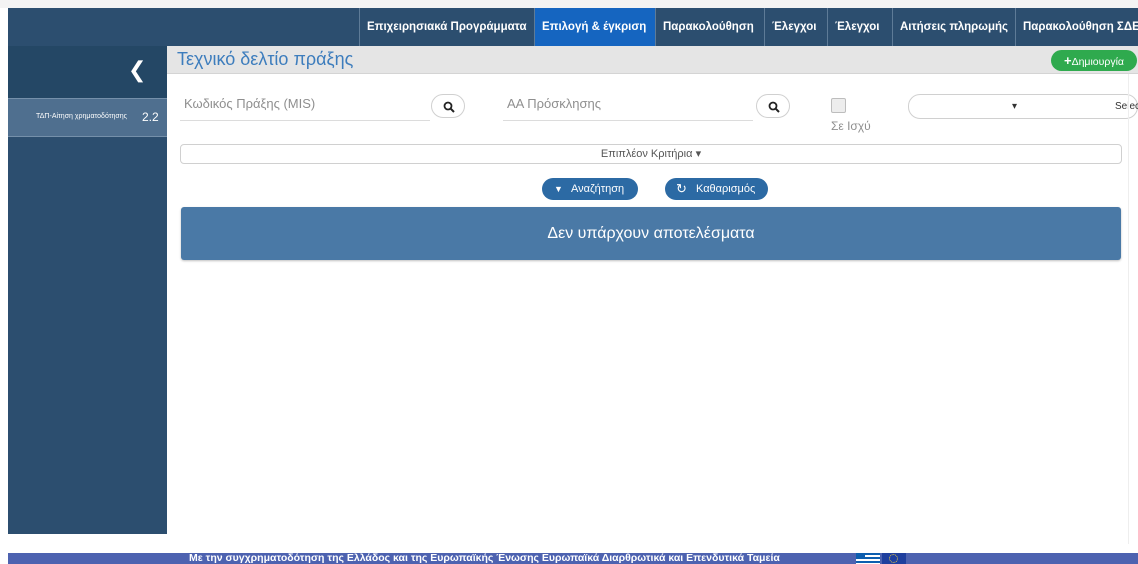  Describe the element at coordinates (795, 27) in the screenshot. I see `nav-checks-1: Έλεγχοι` at that location.